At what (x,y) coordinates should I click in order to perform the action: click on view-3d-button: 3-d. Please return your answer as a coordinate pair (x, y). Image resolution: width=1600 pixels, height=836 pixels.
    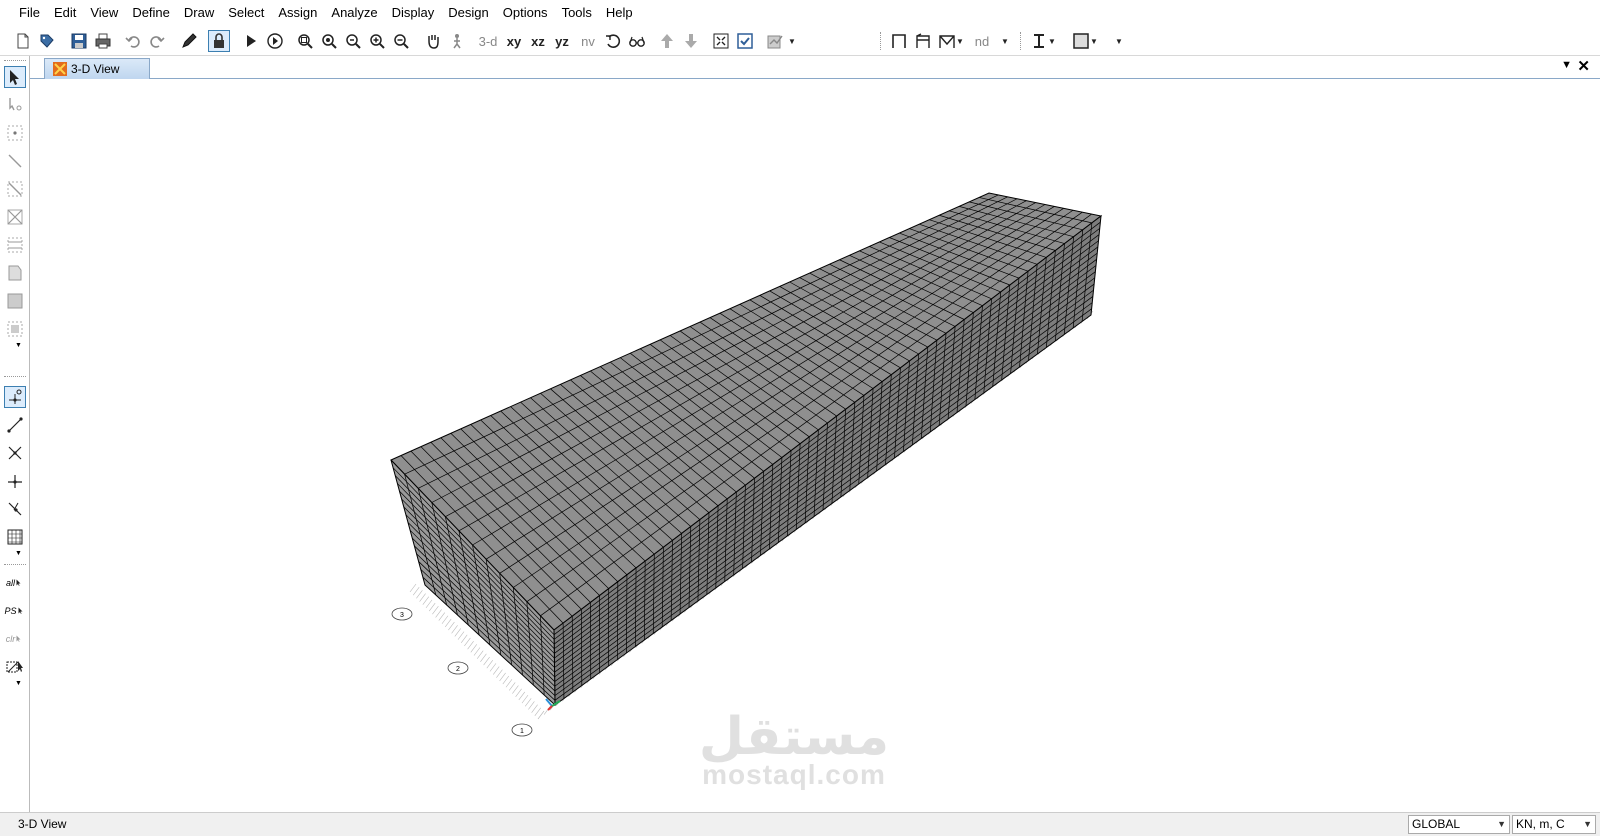
    Looking at the image, I should click on (488, 41).